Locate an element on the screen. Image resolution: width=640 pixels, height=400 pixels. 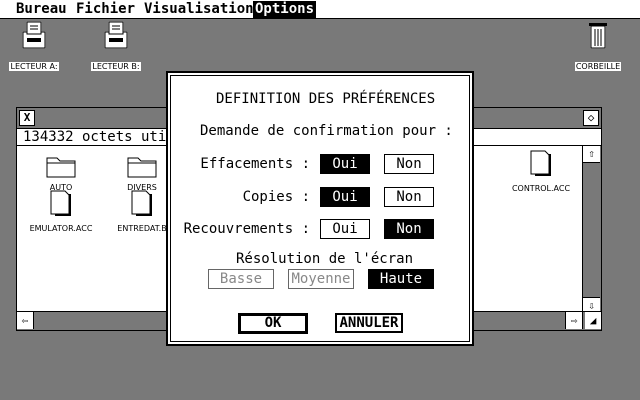
desktop-icon-drive-b: LECTEUR B: is located at coordinates (116, 46).